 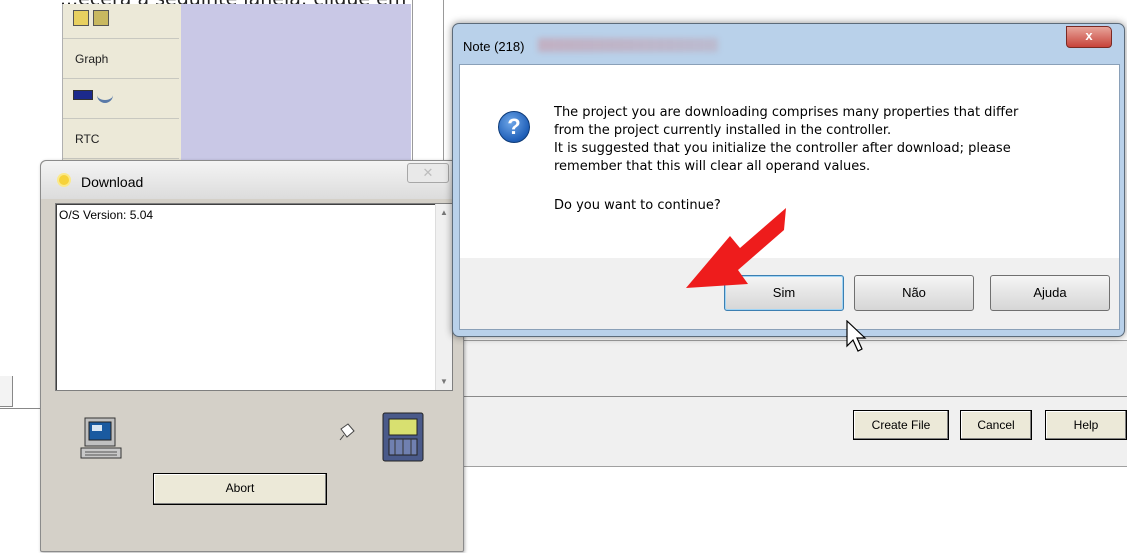 What do you see at coordinates (1089, 37) in the screenshot?
I see `close-icon: x` at bounding box center [1089, 37].